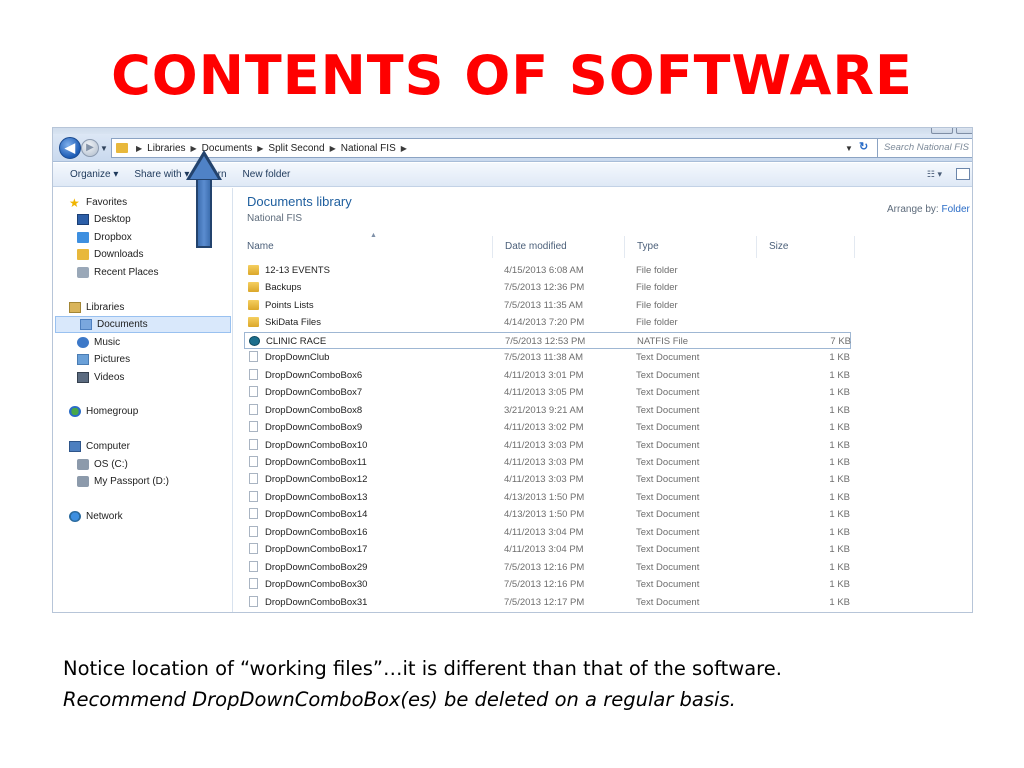 This screenshot has width=1024, height=768. What do you see at coordinates (102, 464) in the screenshot?
I see `nav-os-c: OS (C:)` at bounding box center [102, 464].